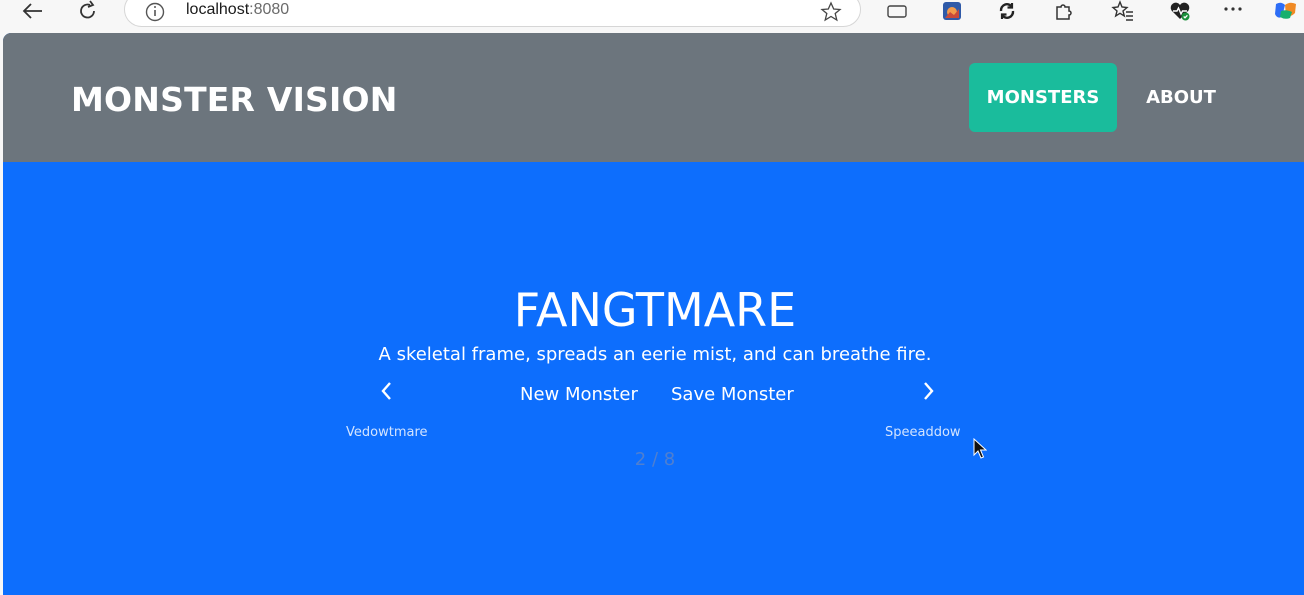  What do you see at coordinates (952, 11) in the screenshot?
I see `extension-image-icon` at bounding box center [952, 11].